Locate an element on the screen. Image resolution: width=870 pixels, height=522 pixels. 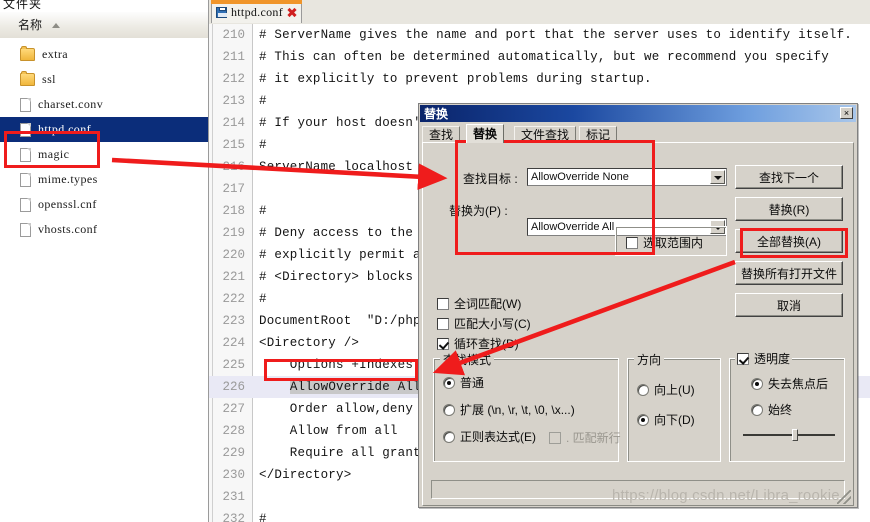
transparency-always-radio: 始终 is located at coordinates (771, 409).